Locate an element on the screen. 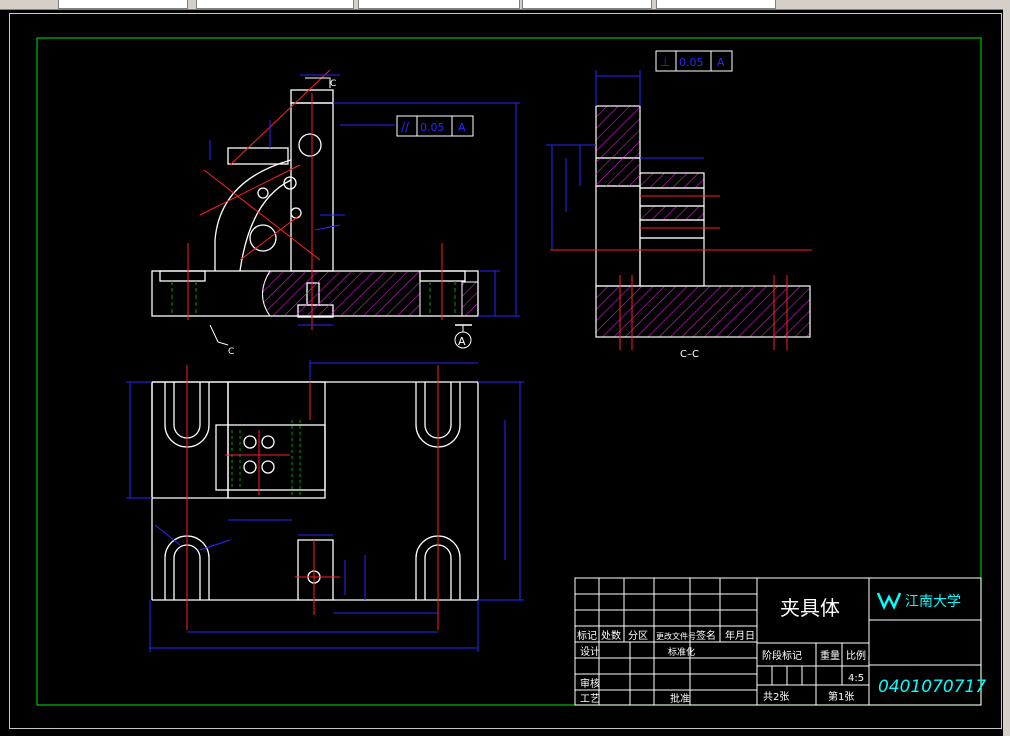  drawing-number: 0401070717 is located at coordinates (932, 687).